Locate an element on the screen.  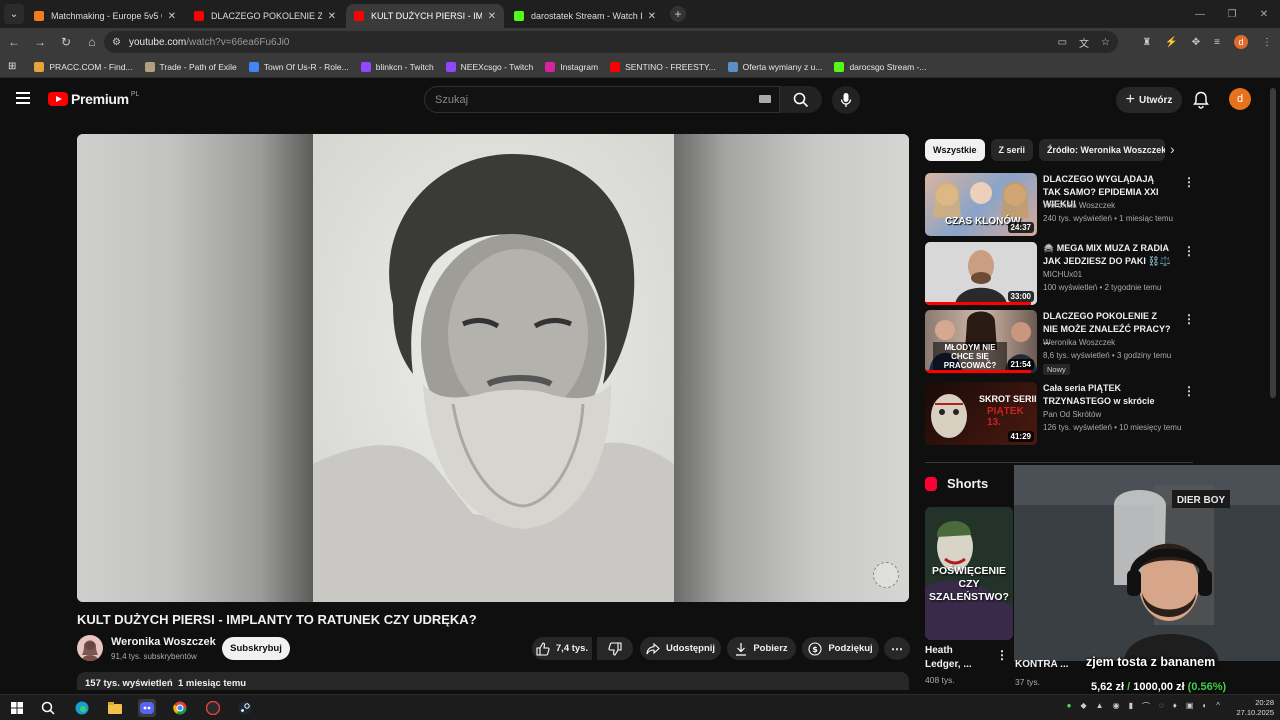
chevron-up-icon: ^ is located at coordinates (1218, 706).